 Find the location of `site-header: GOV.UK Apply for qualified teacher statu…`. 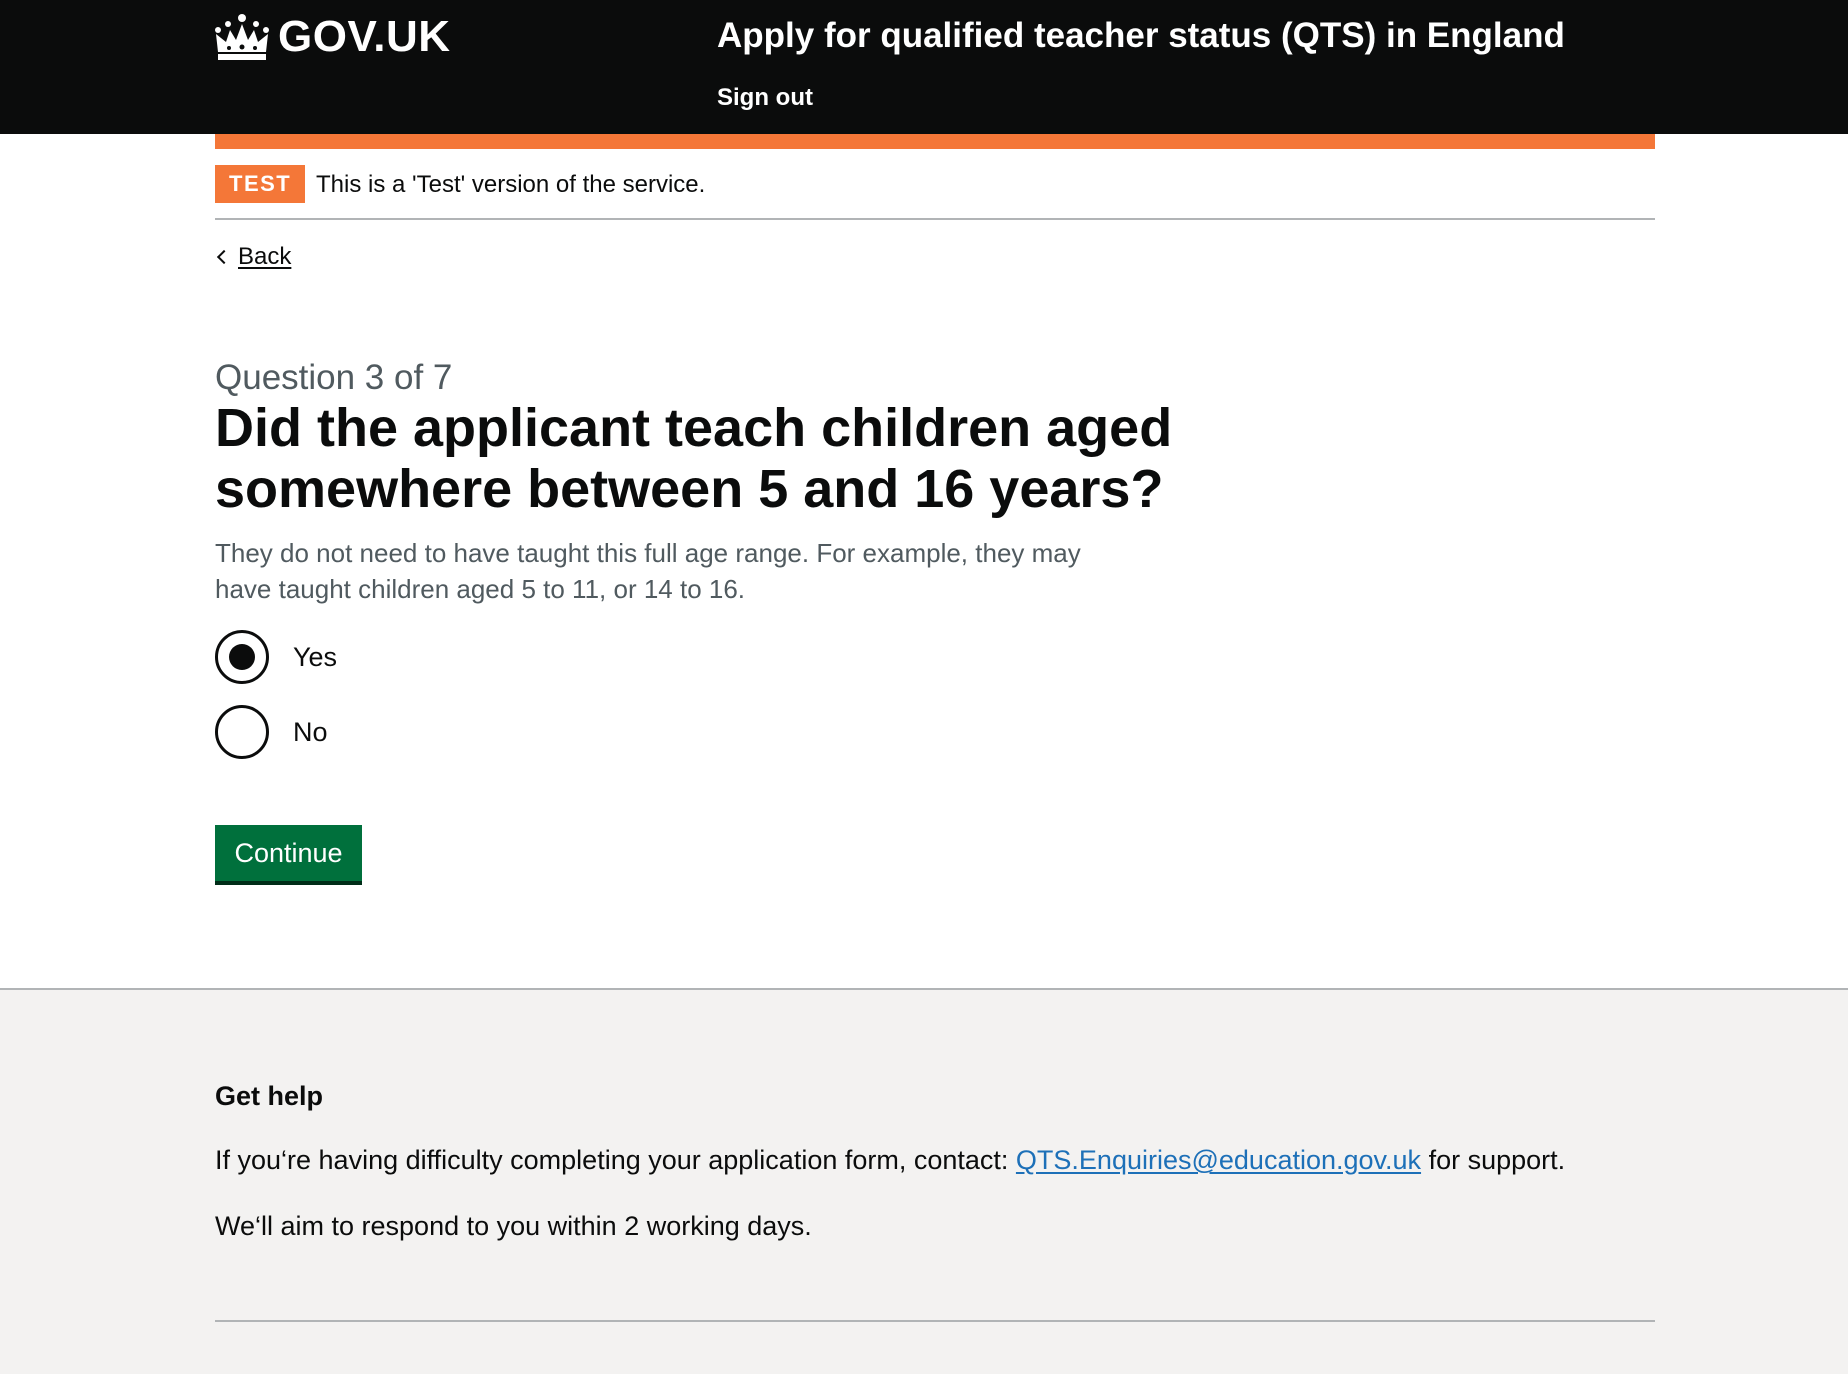

site-header: GOV.UK Apply for qualified teacher statu… is located at coordinates (924, 67).